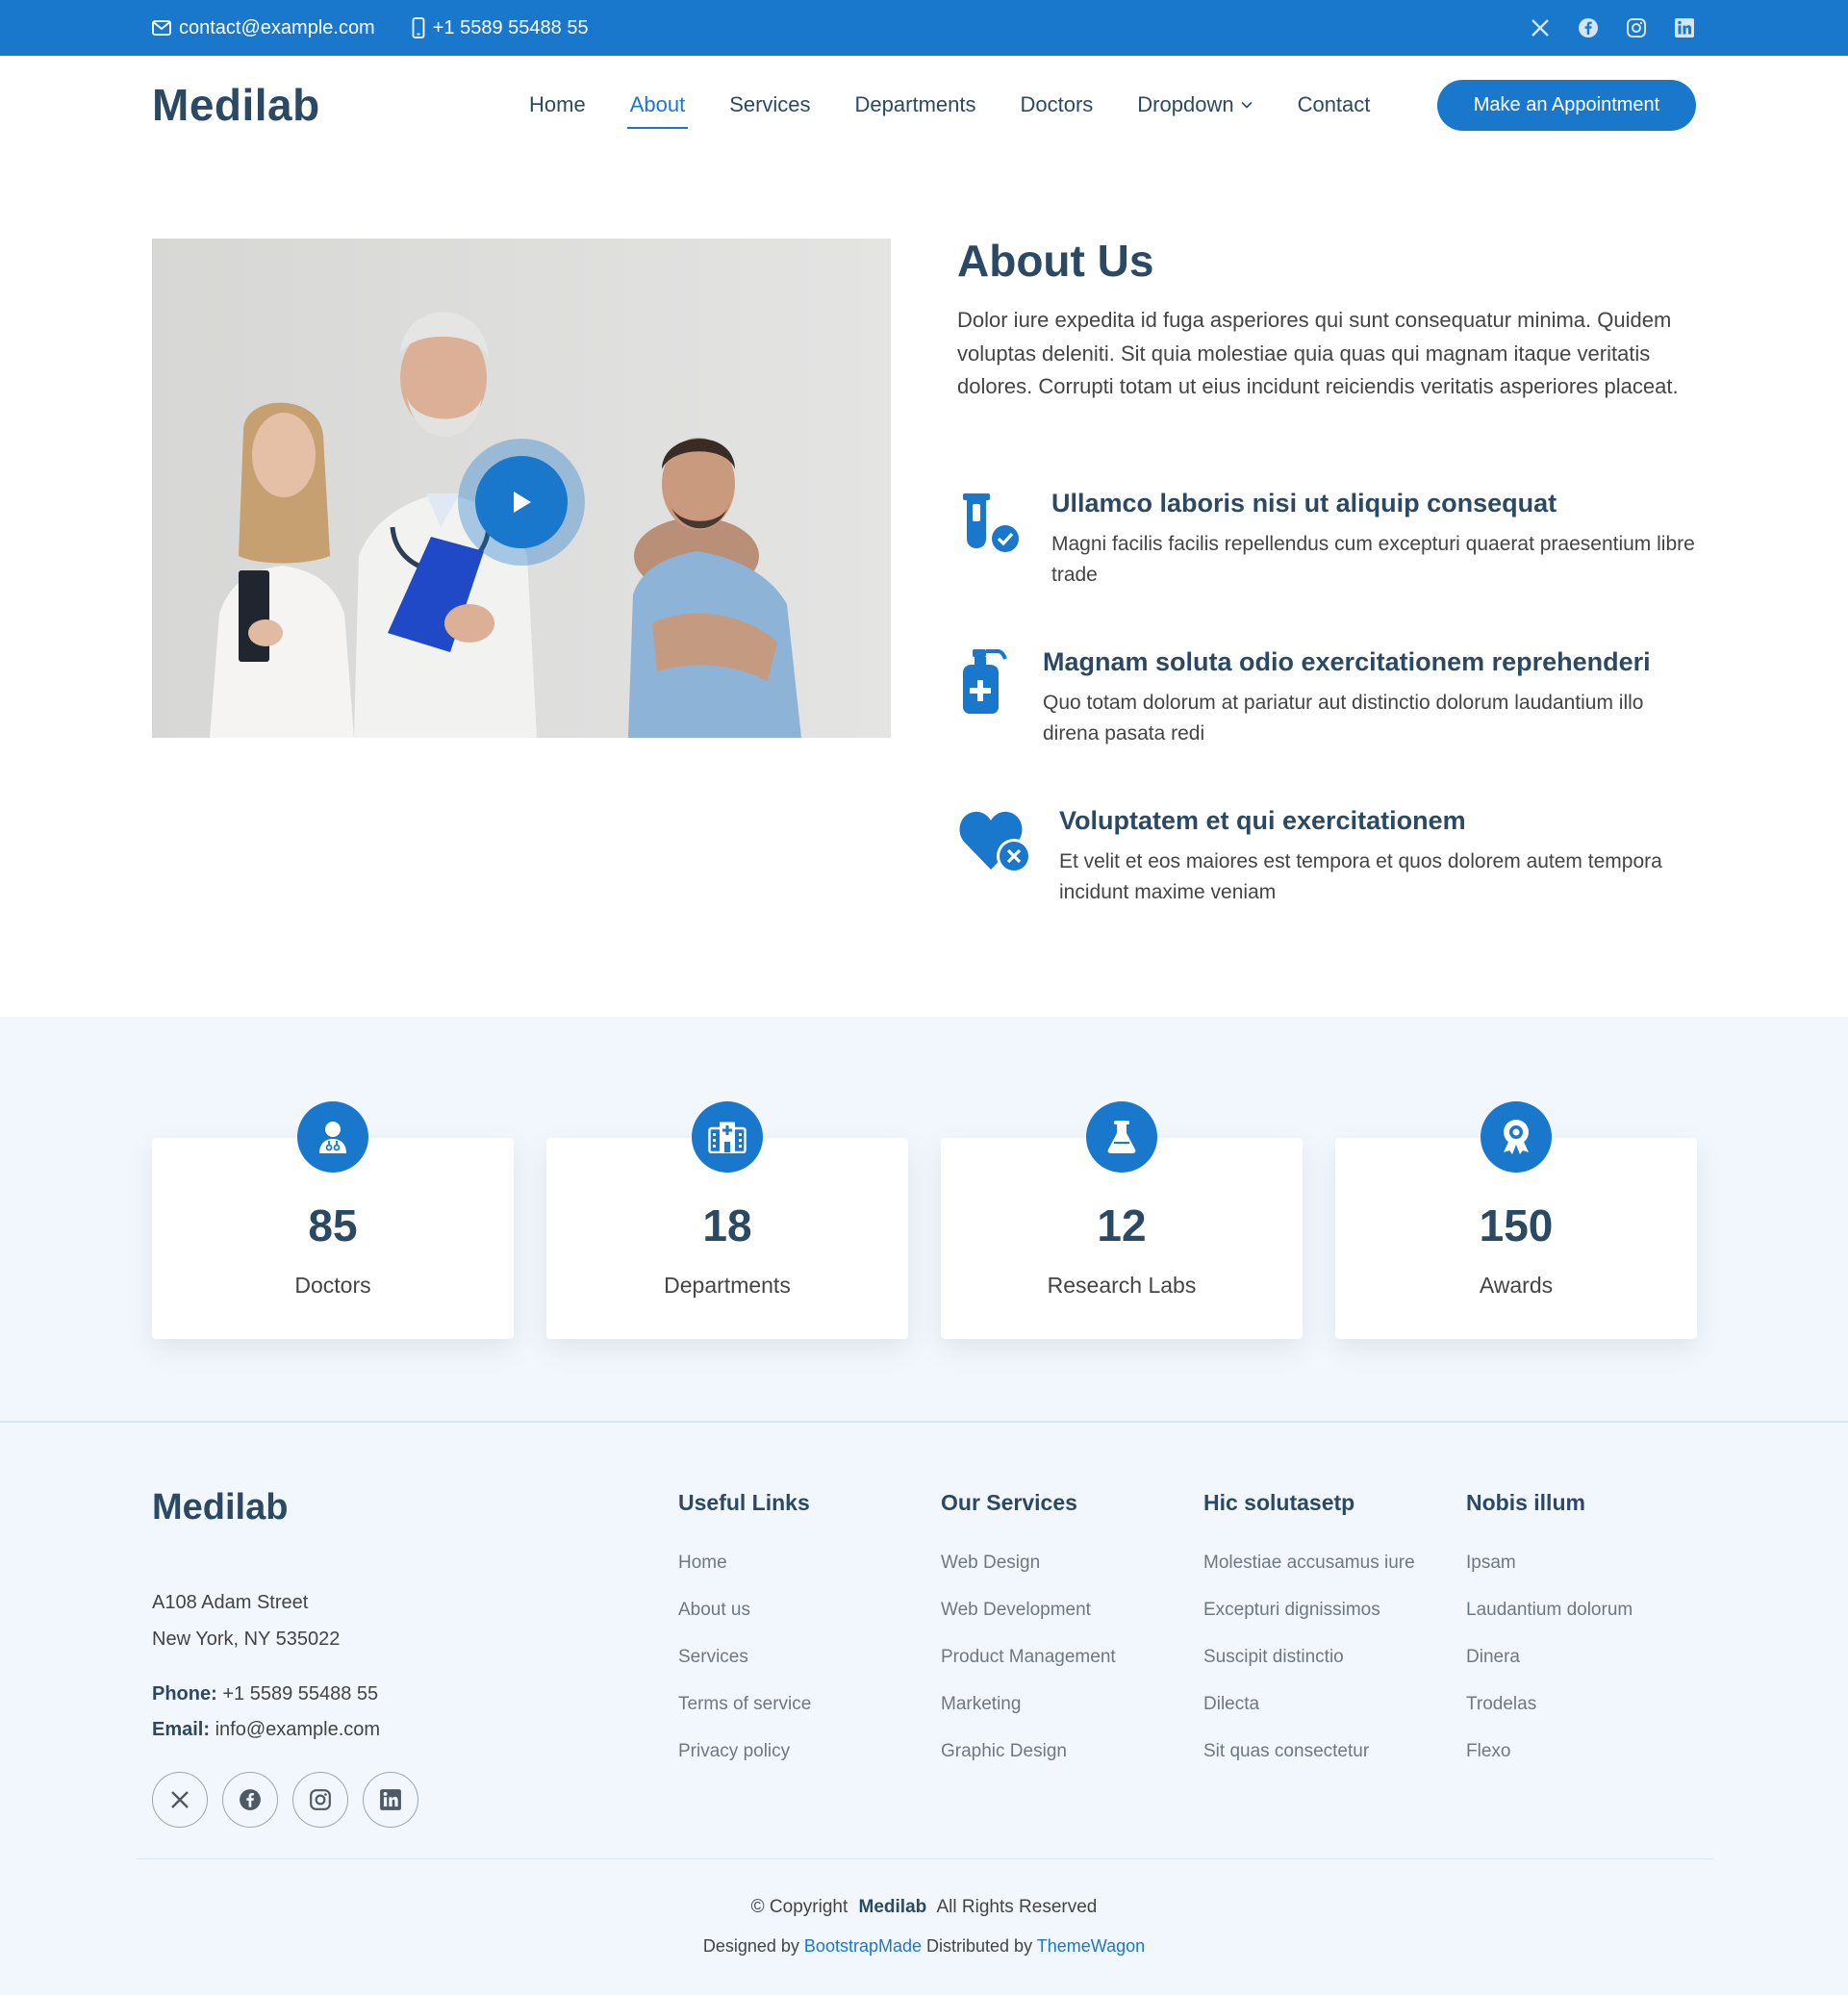  What do you see at coordinates (657, 110) in the screenshot?
I see `nav-about: About` at bounding box center [657, 110].